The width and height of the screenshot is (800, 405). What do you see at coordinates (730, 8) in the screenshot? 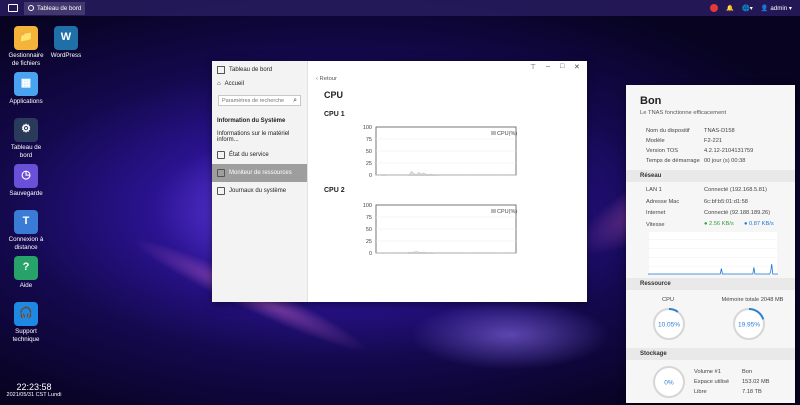
I see `bell-icon: 🔔` at bounding box center [730, 8].